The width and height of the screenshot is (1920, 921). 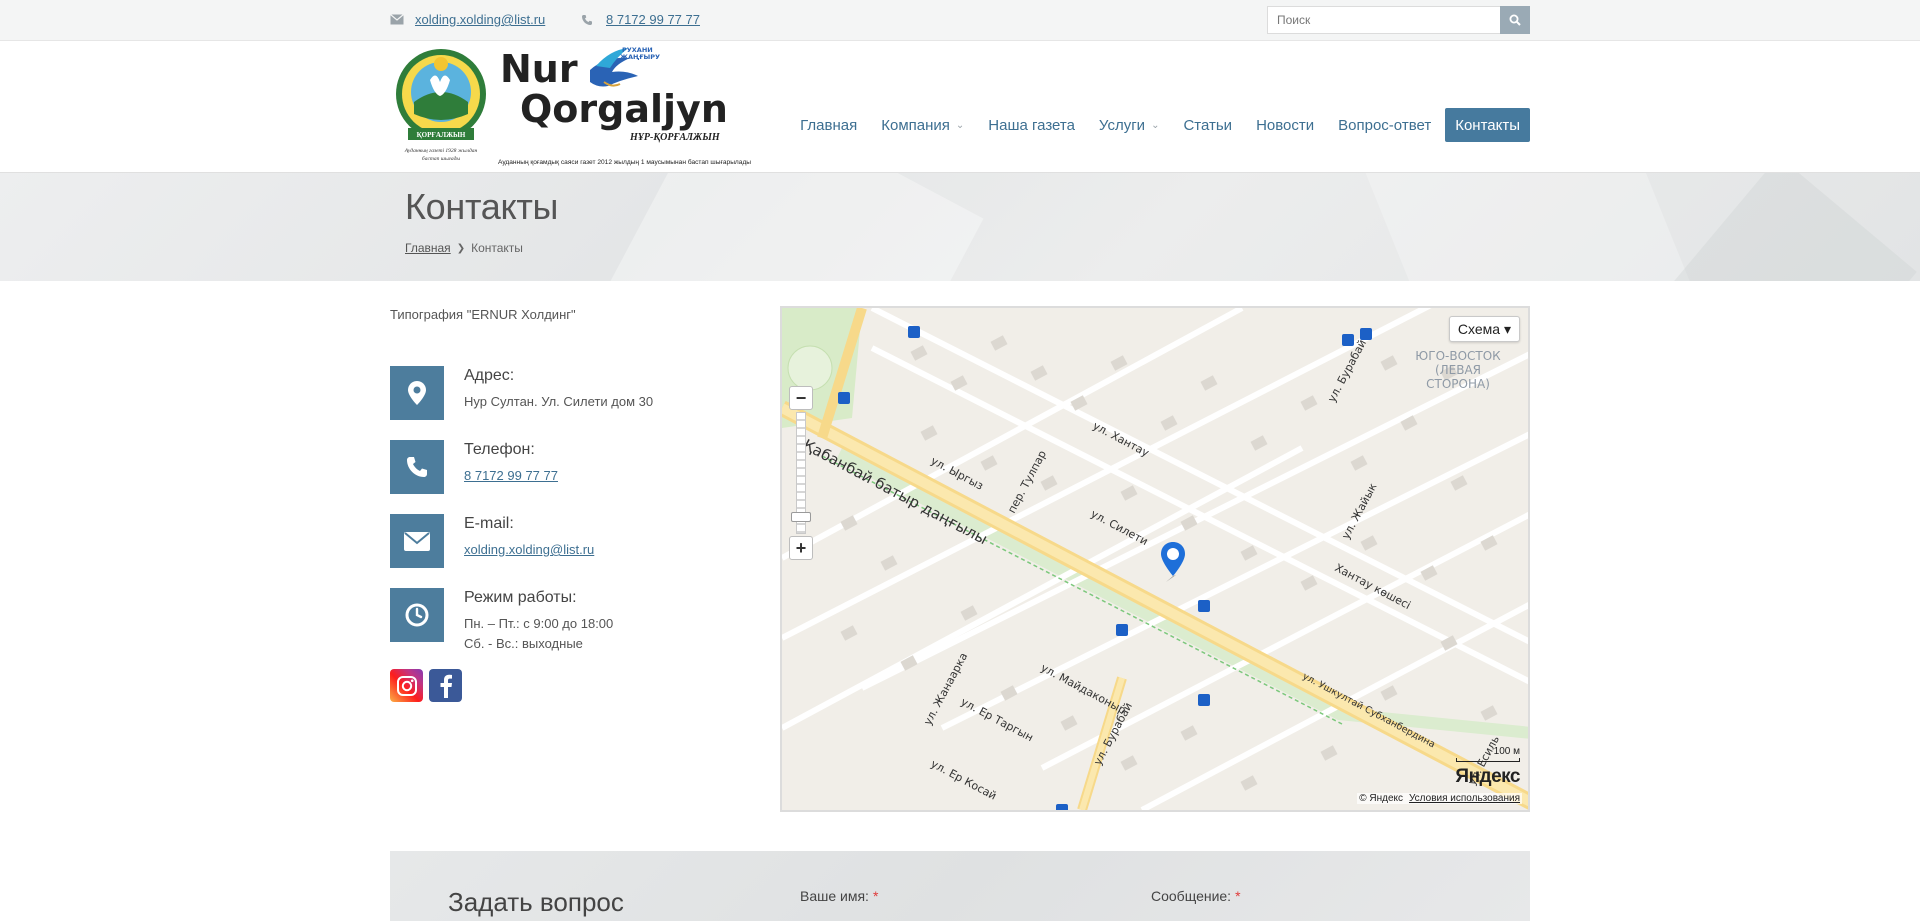 I want to click on phone-value-wrap: 8 7172 99 77 77, so click(x=511, y=476).